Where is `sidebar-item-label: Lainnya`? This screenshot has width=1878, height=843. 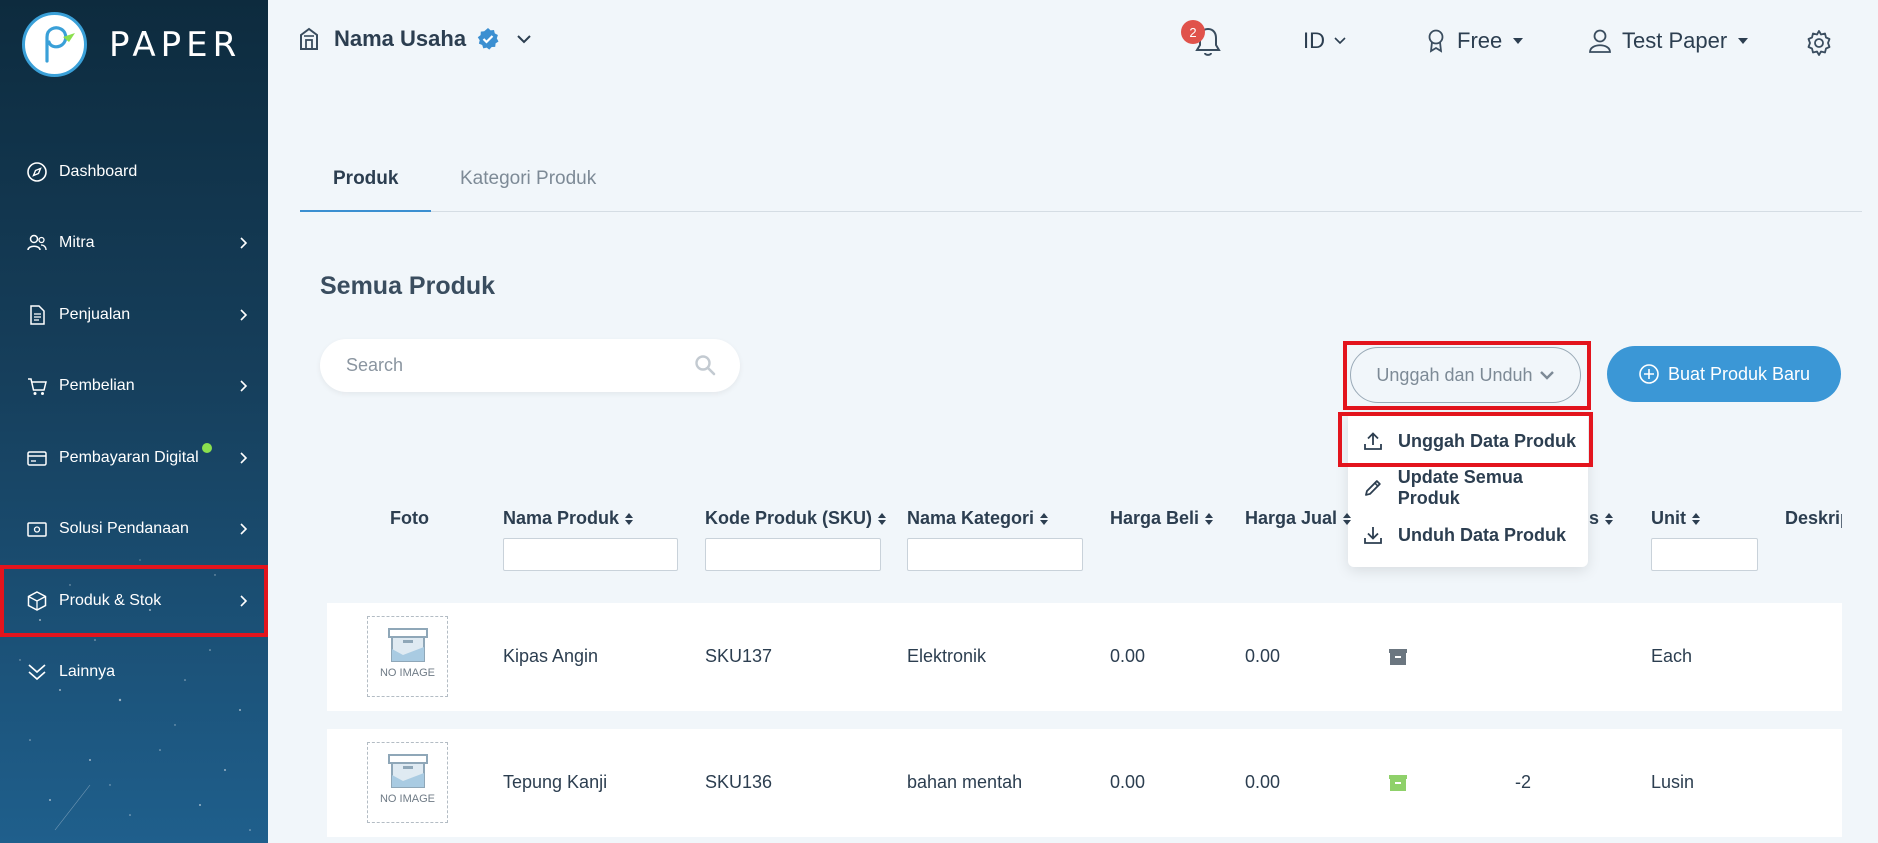
sidebar-item-label: Lainnya is located at coordinates (87, 672).